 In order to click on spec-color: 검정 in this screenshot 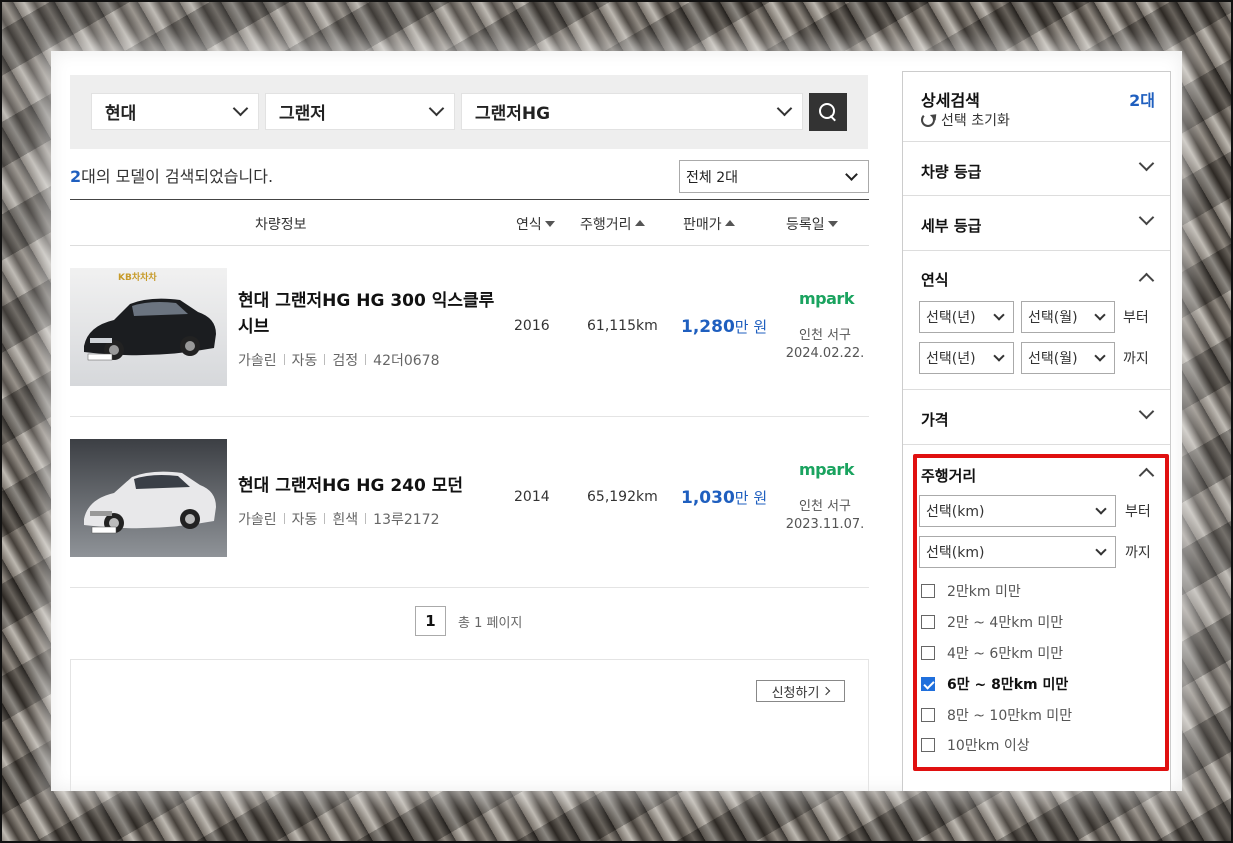, I will do `click(345, 361)`.